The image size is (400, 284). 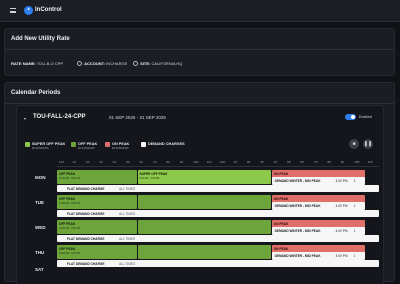 What do you see at coordinates (200, 11) in the screenshot?
I see `top-bar: • InControl` at bounding box center [200, 11].